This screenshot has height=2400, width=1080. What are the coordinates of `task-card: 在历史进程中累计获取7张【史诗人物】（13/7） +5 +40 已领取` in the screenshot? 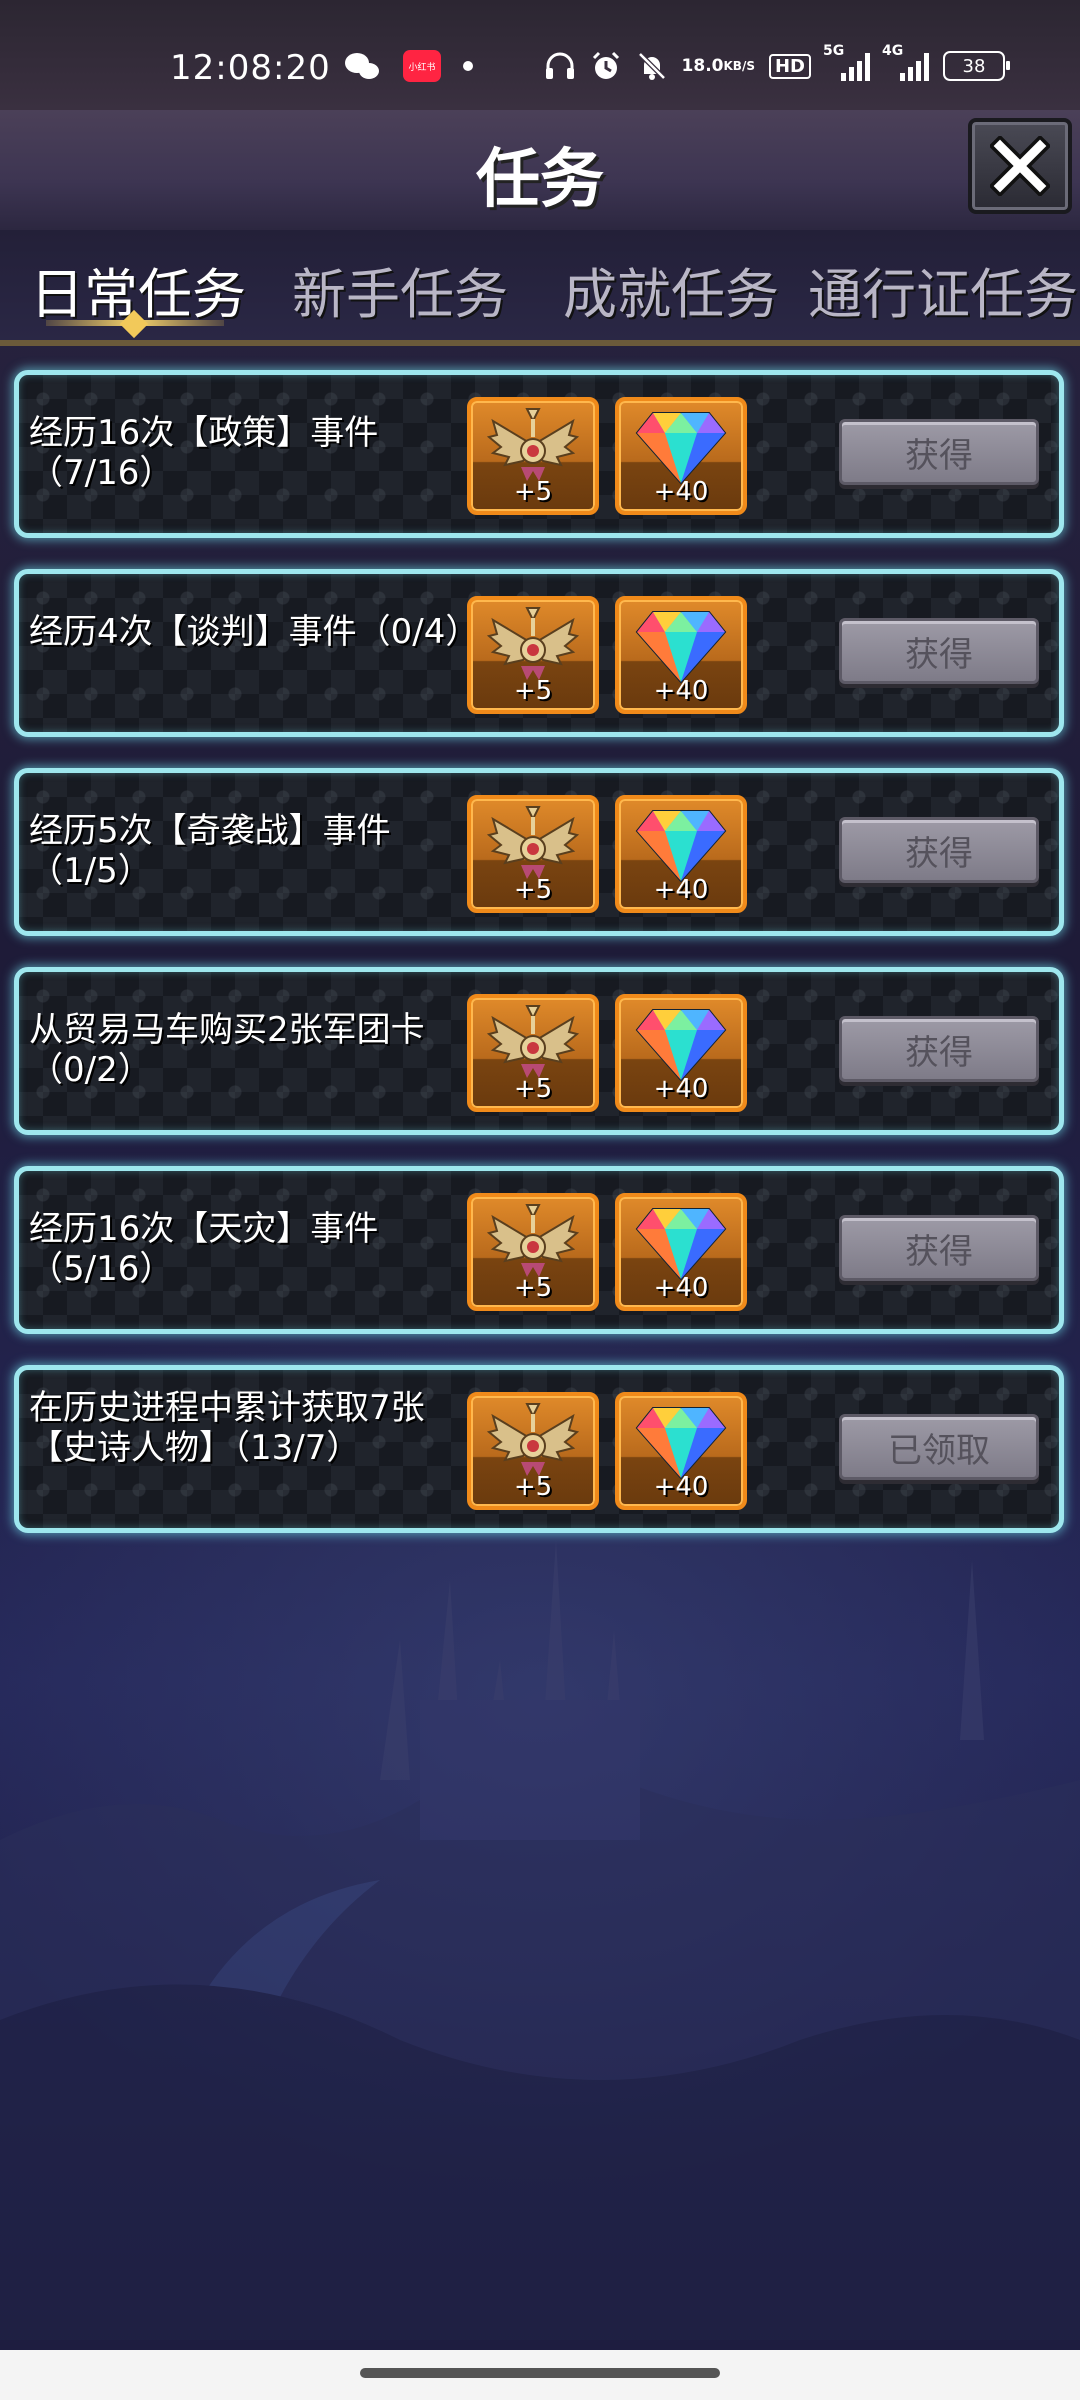 It's located at (539, 1449).